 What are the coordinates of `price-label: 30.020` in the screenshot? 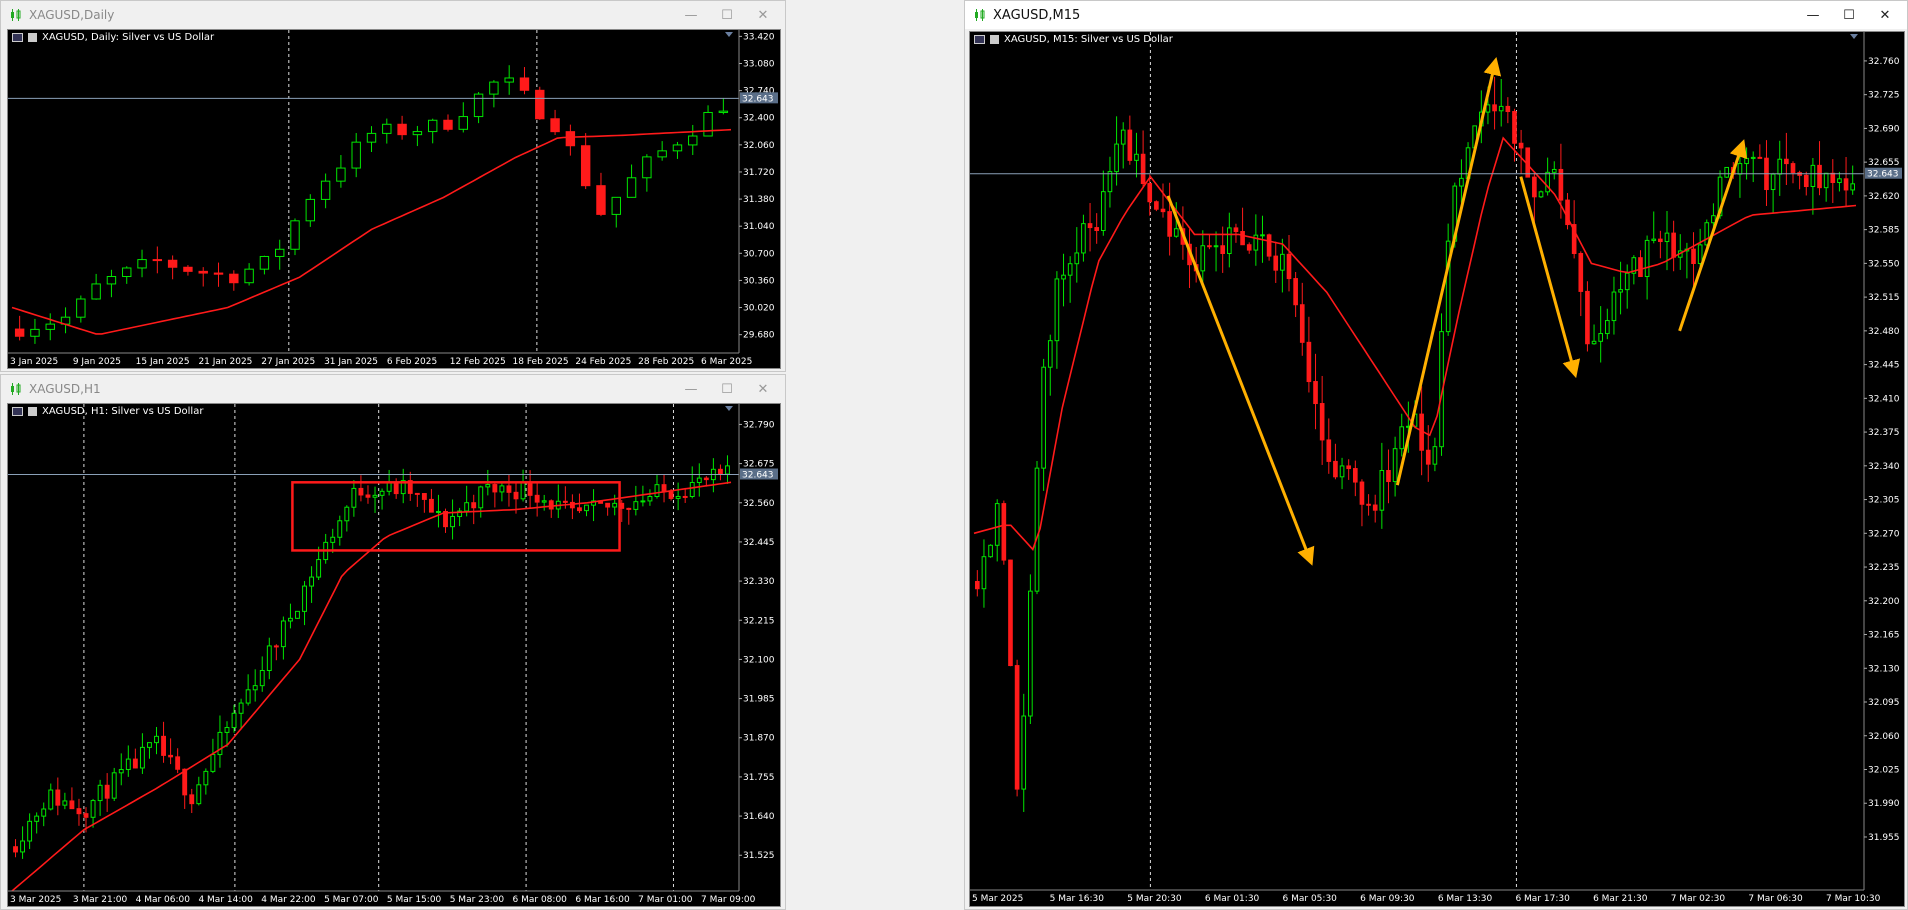 It's located at (759, 309).